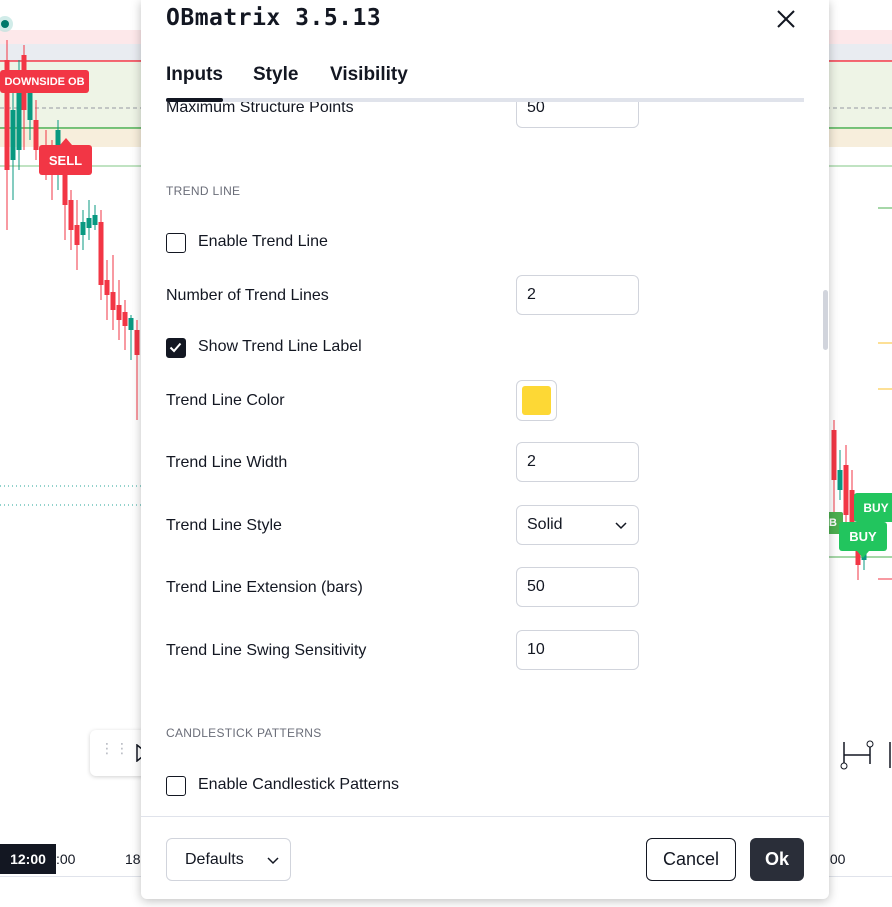 This screenshot has height=907, width=892. What do you see at coordinates (244, 733) in the screenshot?
I see `section-header-candlestick-patterns: CANDLESTICK PATTERNS` at bounding box center [244, 733].